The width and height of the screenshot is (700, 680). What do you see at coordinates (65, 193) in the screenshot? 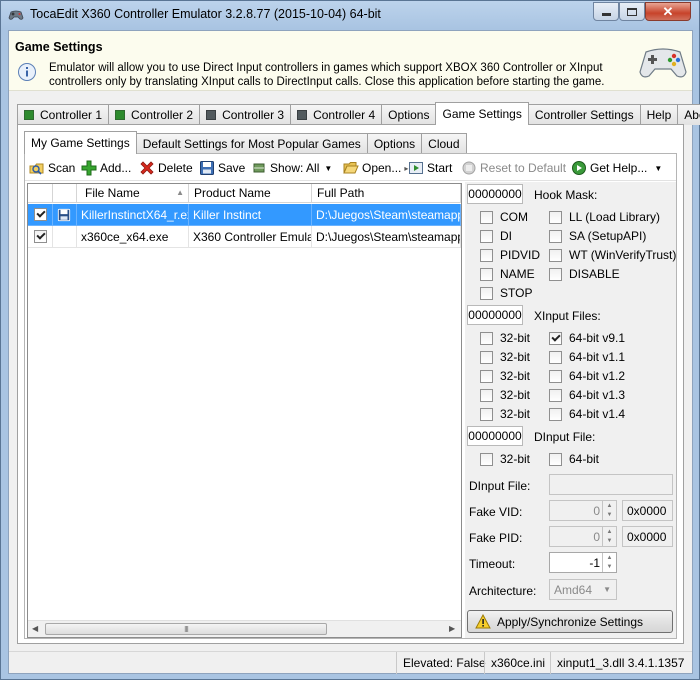
I see `column-header-icon` at bounding box center [65, 193].